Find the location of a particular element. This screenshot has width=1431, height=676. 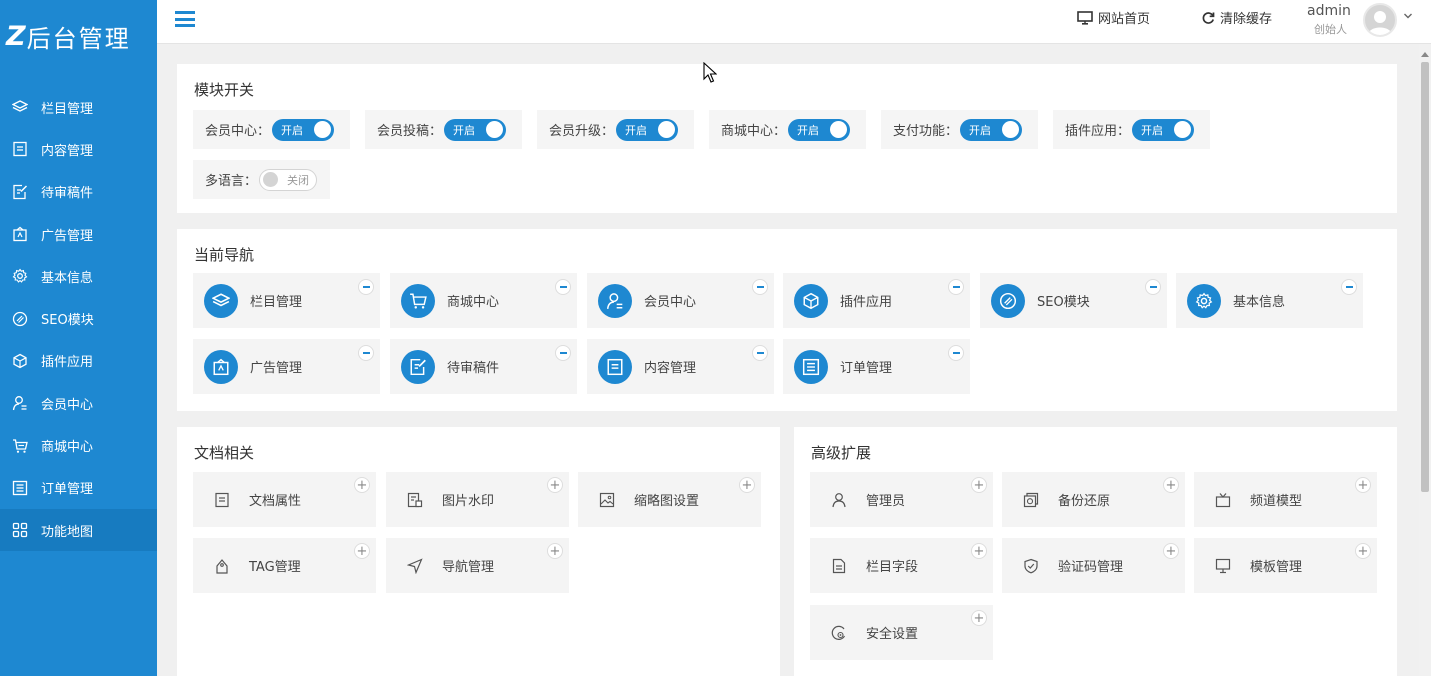

sidebar-item-label: 栏目管理 is located at coordinates (67, 109).